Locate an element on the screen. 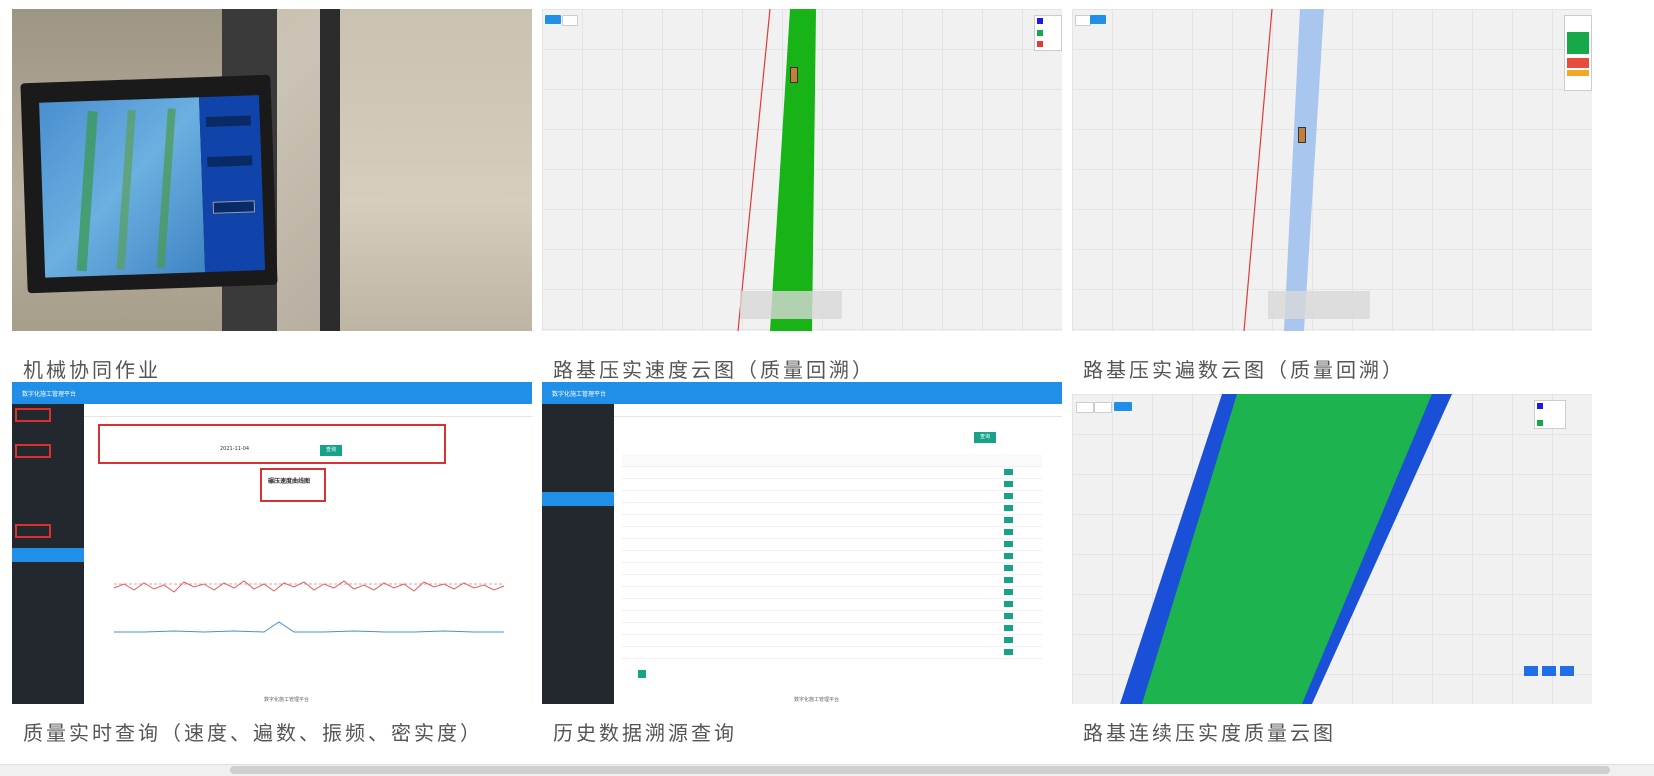  card-caption: 质量实时查询（速度、遍数、振频、密实度） is located at coordinates (253, 733).